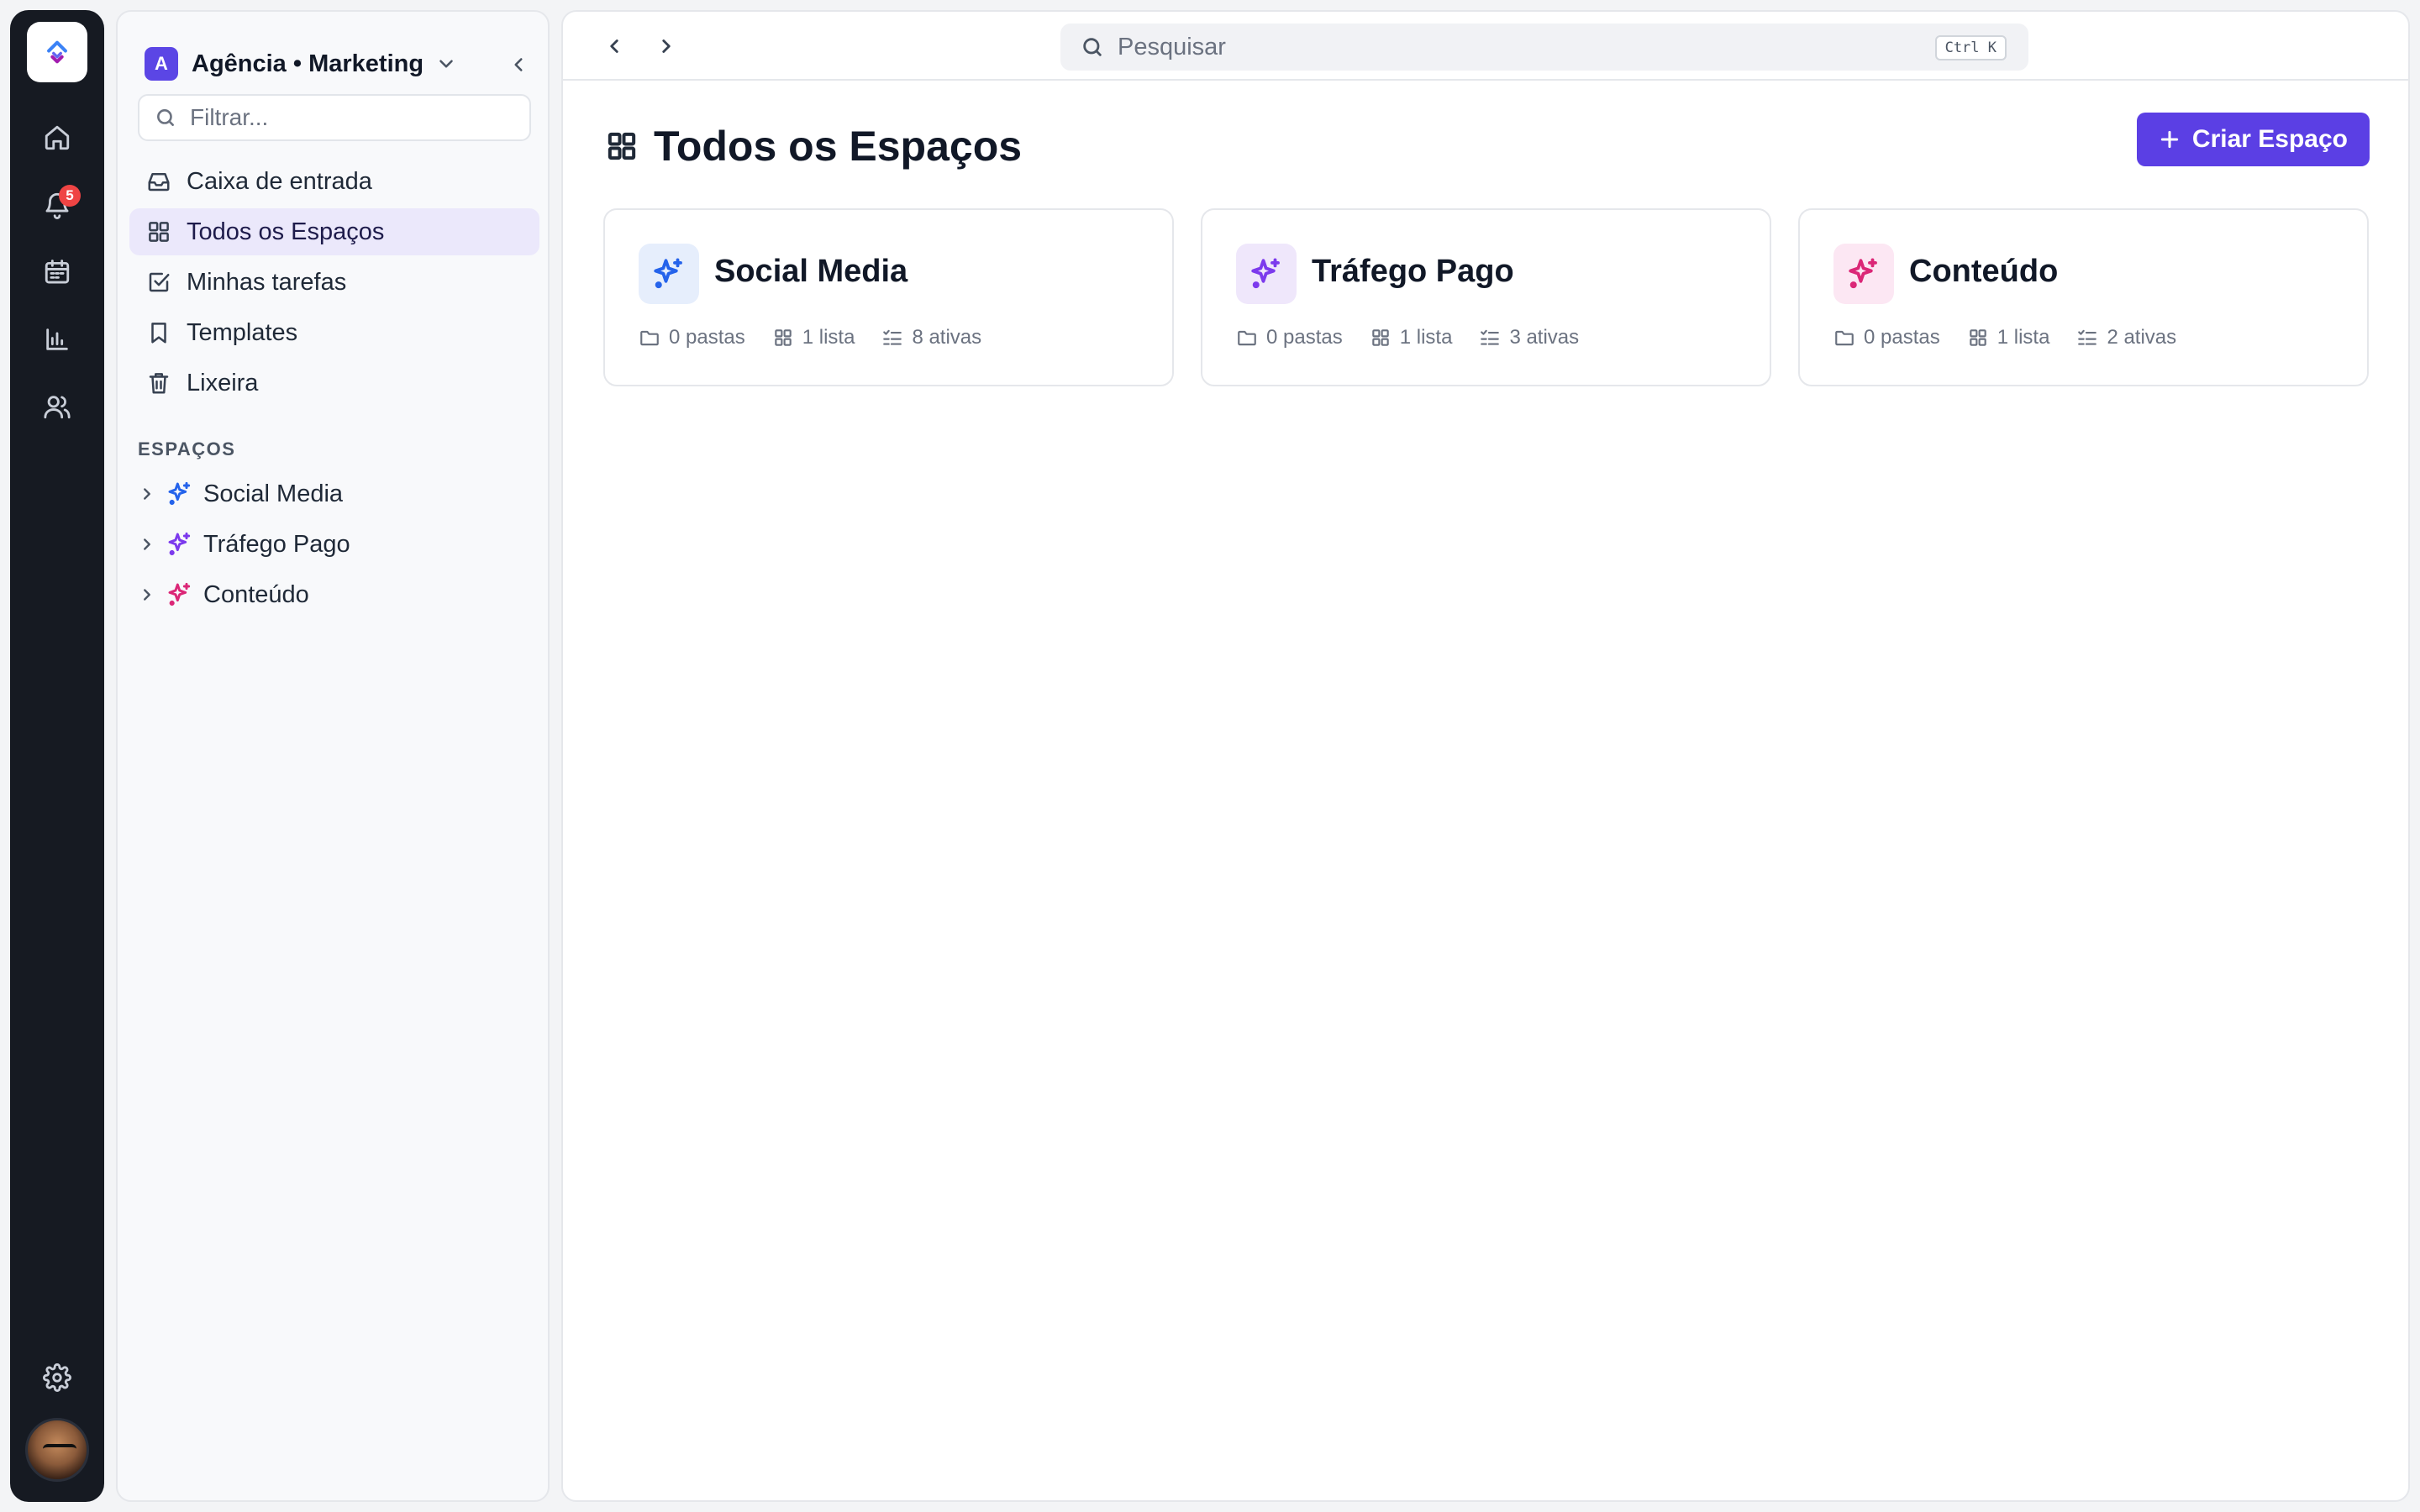 The height and width of the screenshot is (1512, 2420). What do you see at coordinates (161, 64) in the screenshot?
I see `workspace-avatar: A` at bounding box center [161, 64].